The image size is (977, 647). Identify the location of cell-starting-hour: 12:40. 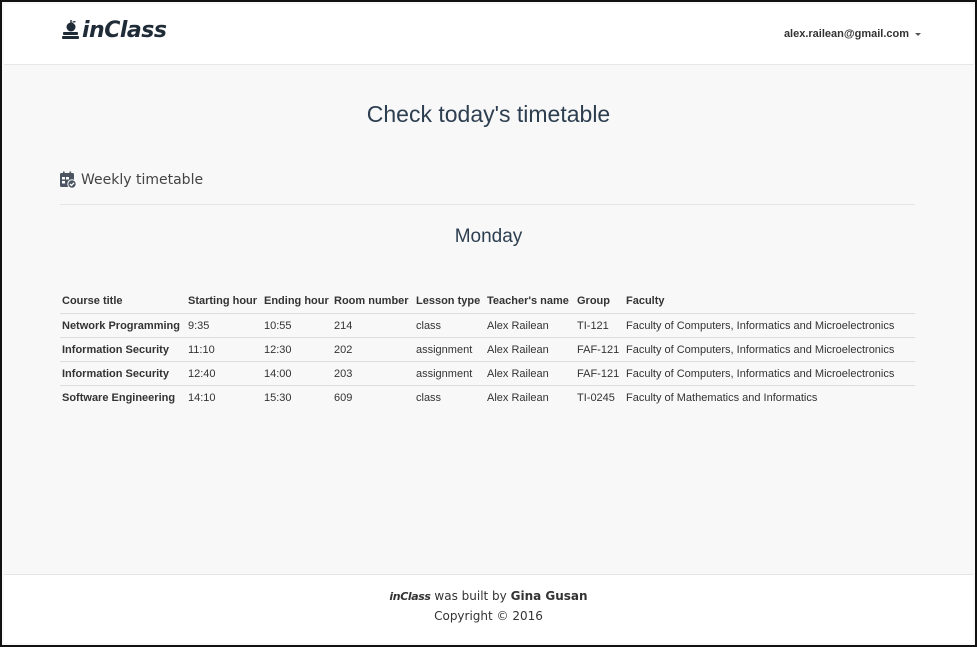
(224, 373).